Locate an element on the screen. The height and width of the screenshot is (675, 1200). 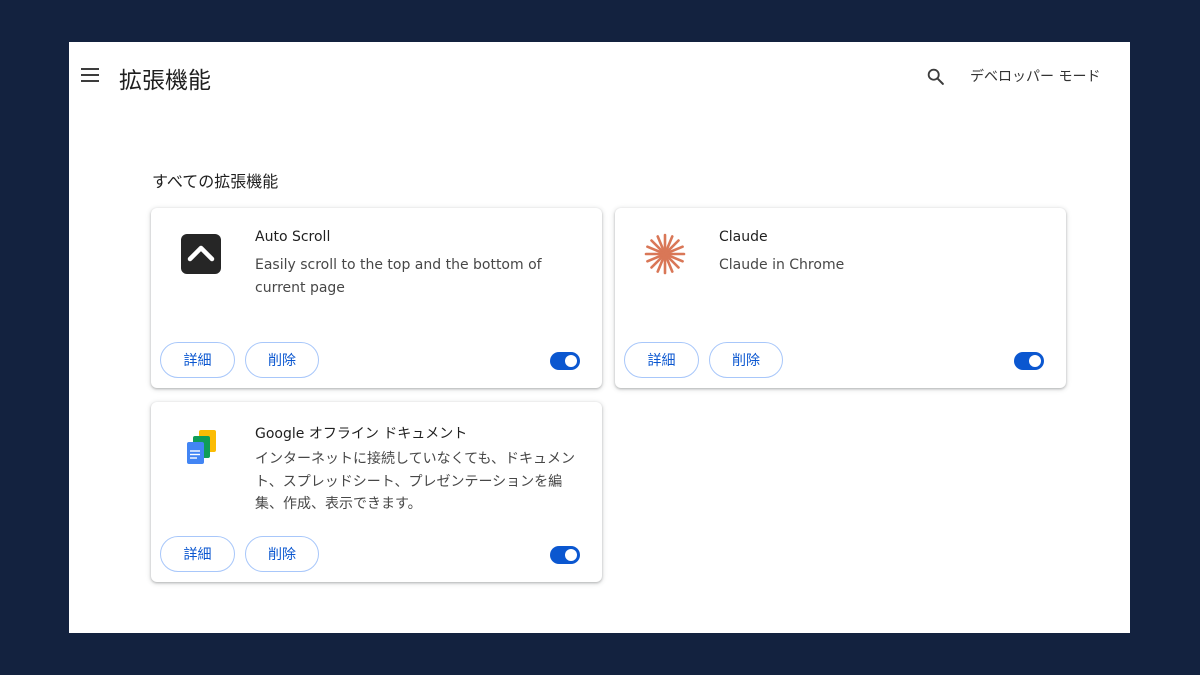
chevron-up-icon is located at coordinates (201, 254).